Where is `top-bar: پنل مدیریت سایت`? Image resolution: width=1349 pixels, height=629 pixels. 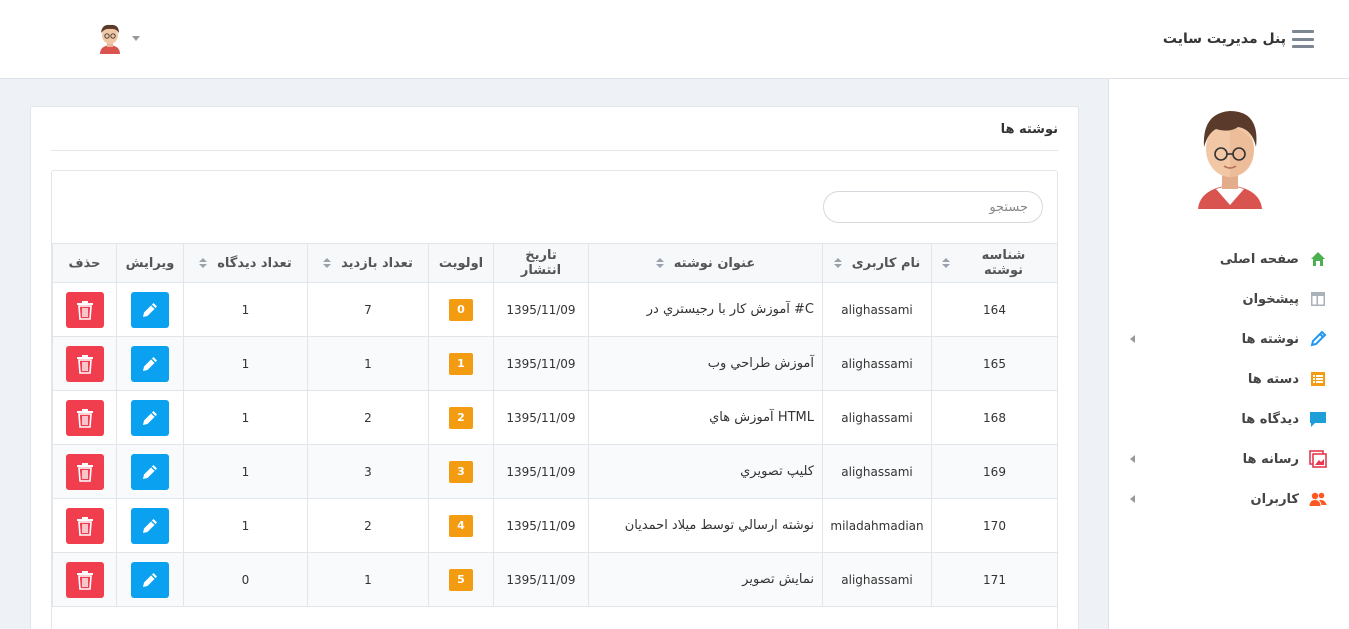
top-bar: پنل مدیریت سایت is located at coordinates (674, 39).